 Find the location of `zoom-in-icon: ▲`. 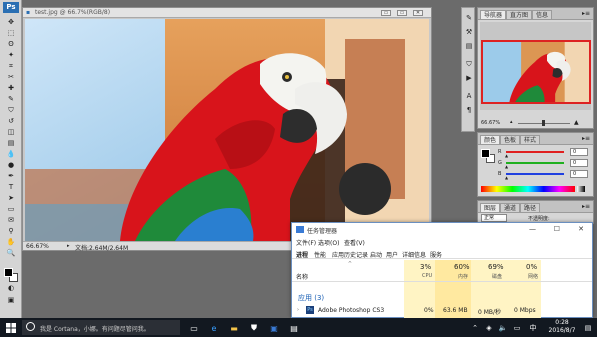

zoom-in-icon: ▲ is located at coordinates (576, 122).